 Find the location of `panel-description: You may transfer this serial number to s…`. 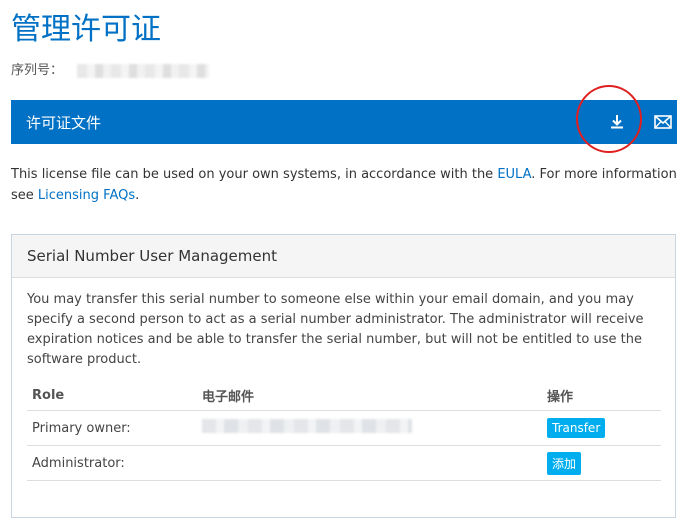

panel-description: You may transfer this serial number to s… is located at coordinates (335, 329).